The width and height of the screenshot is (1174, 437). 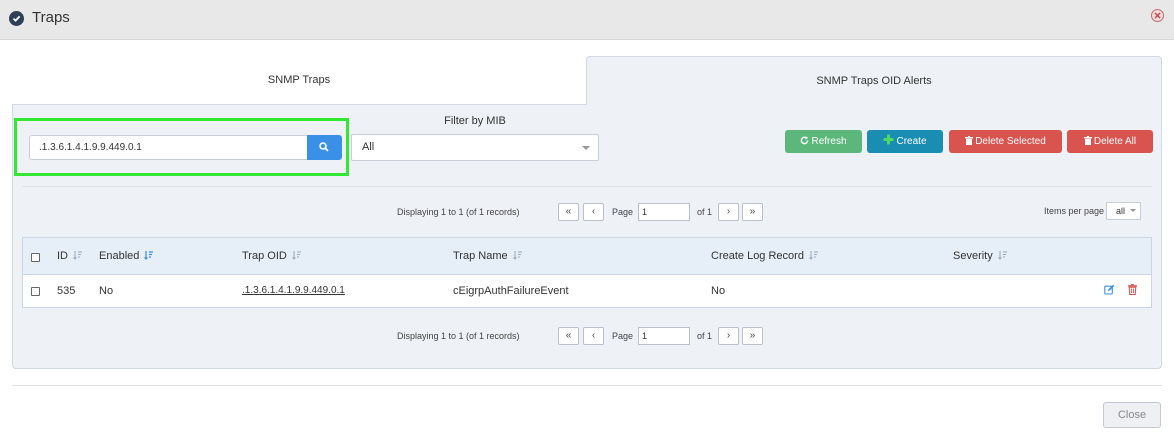 I want to click on close-window-icon, so click(x=1157, y=15).